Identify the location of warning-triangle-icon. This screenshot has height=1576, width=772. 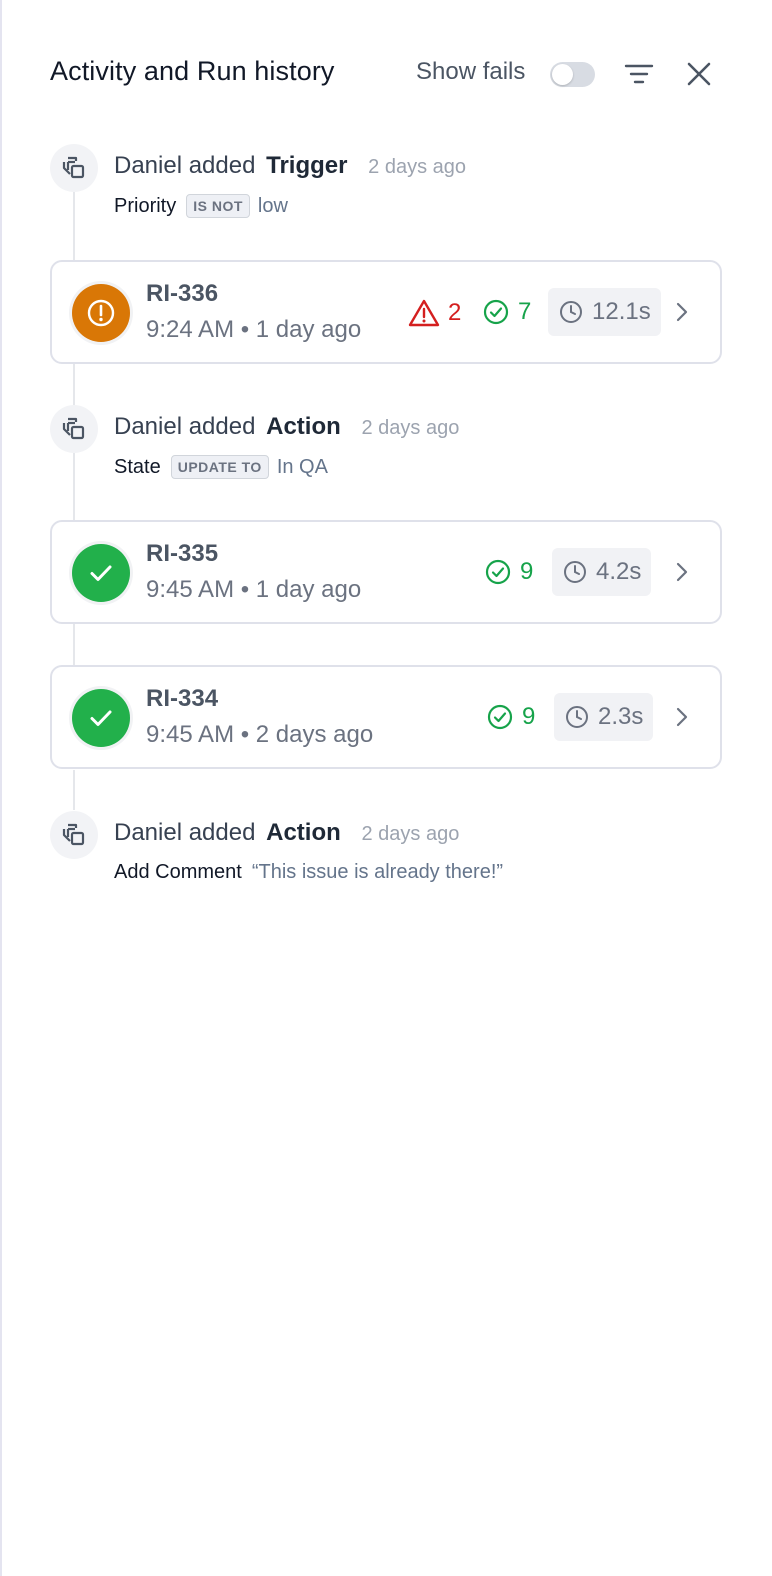
(424, 313).